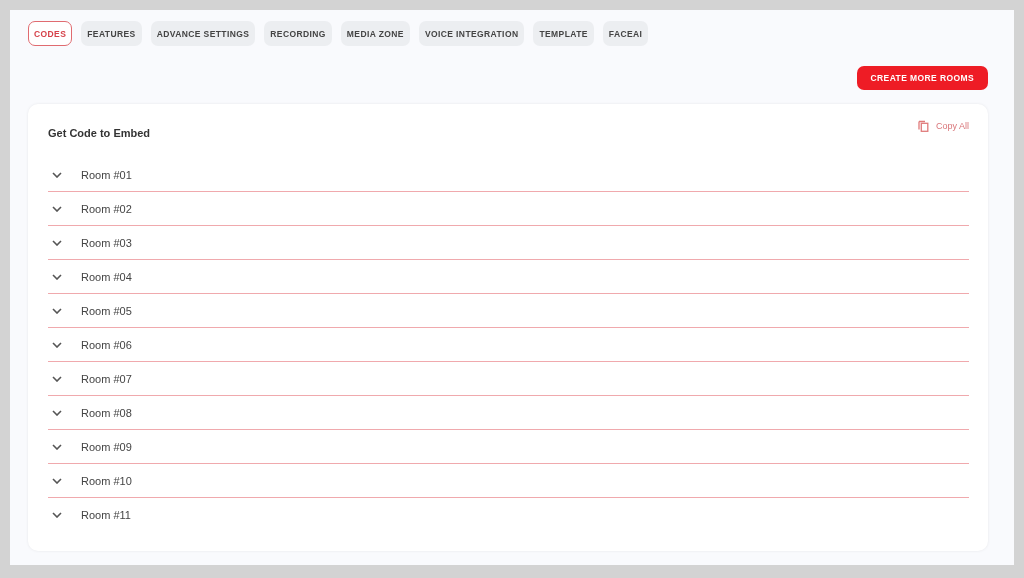 The width and height of the screenshot is (1024, 578). I want to click on copy-icon, so click(923, 126).